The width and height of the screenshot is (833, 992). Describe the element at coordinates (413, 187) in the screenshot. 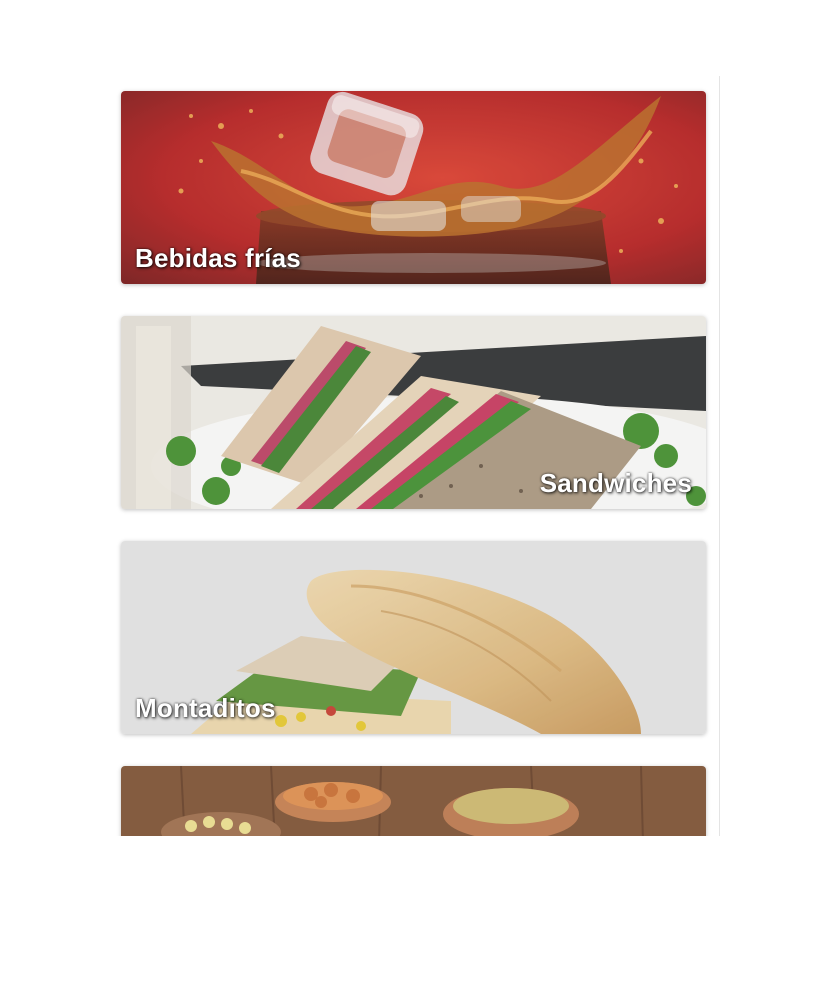

I see `category-card-bebidas-frias: Bebidas frías` at that location.